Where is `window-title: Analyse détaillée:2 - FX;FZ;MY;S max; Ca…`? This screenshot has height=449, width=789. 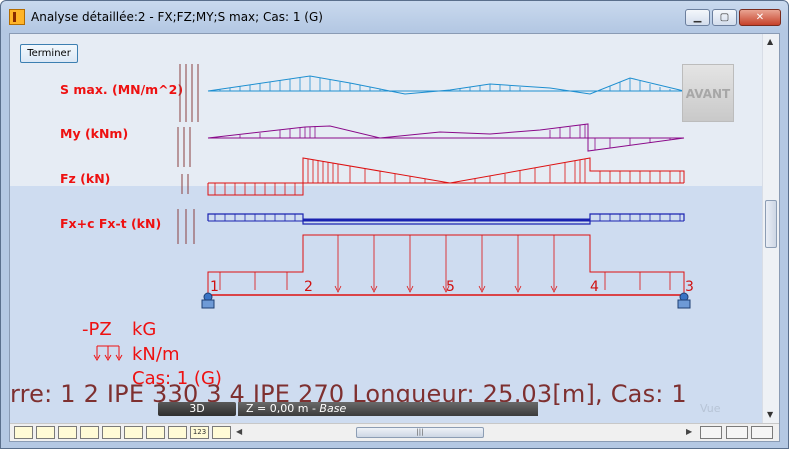
window-title: Analyse détaillée:2 - FX;FZ;MY;S max; Ca… is located at coordinates (177, 17).